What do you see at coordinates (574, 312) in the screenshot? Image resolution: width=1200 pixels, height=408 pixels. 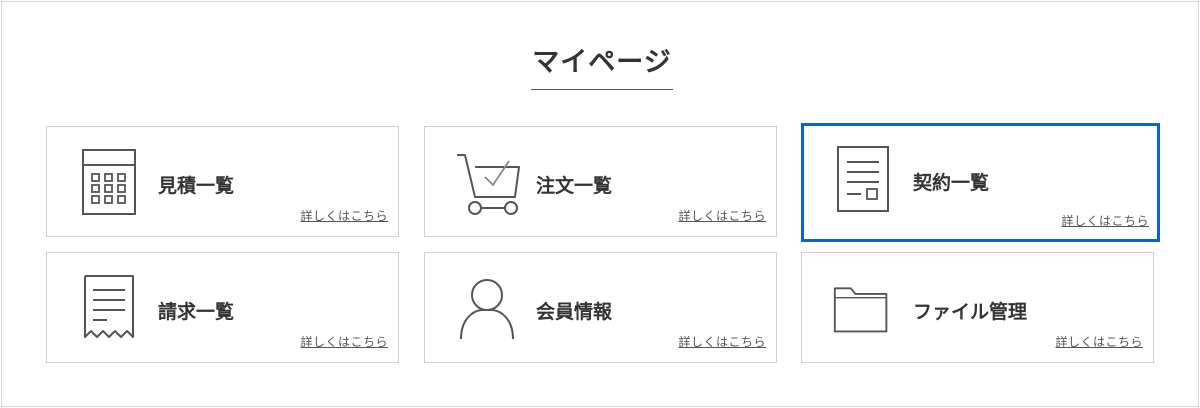 I see `card-label: 会員情報` at bounding box center [574, 312].